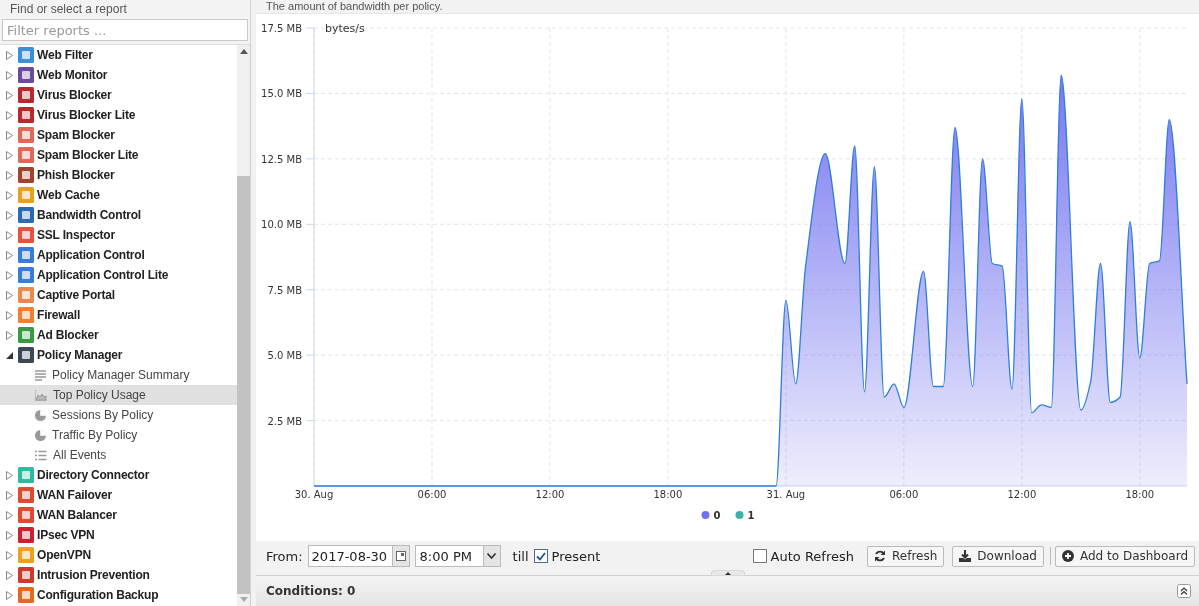  What do you see at coordinates (576, 556) in the screenshot?
I see `checkbox-label: Present` at bounding box center [576, 556].